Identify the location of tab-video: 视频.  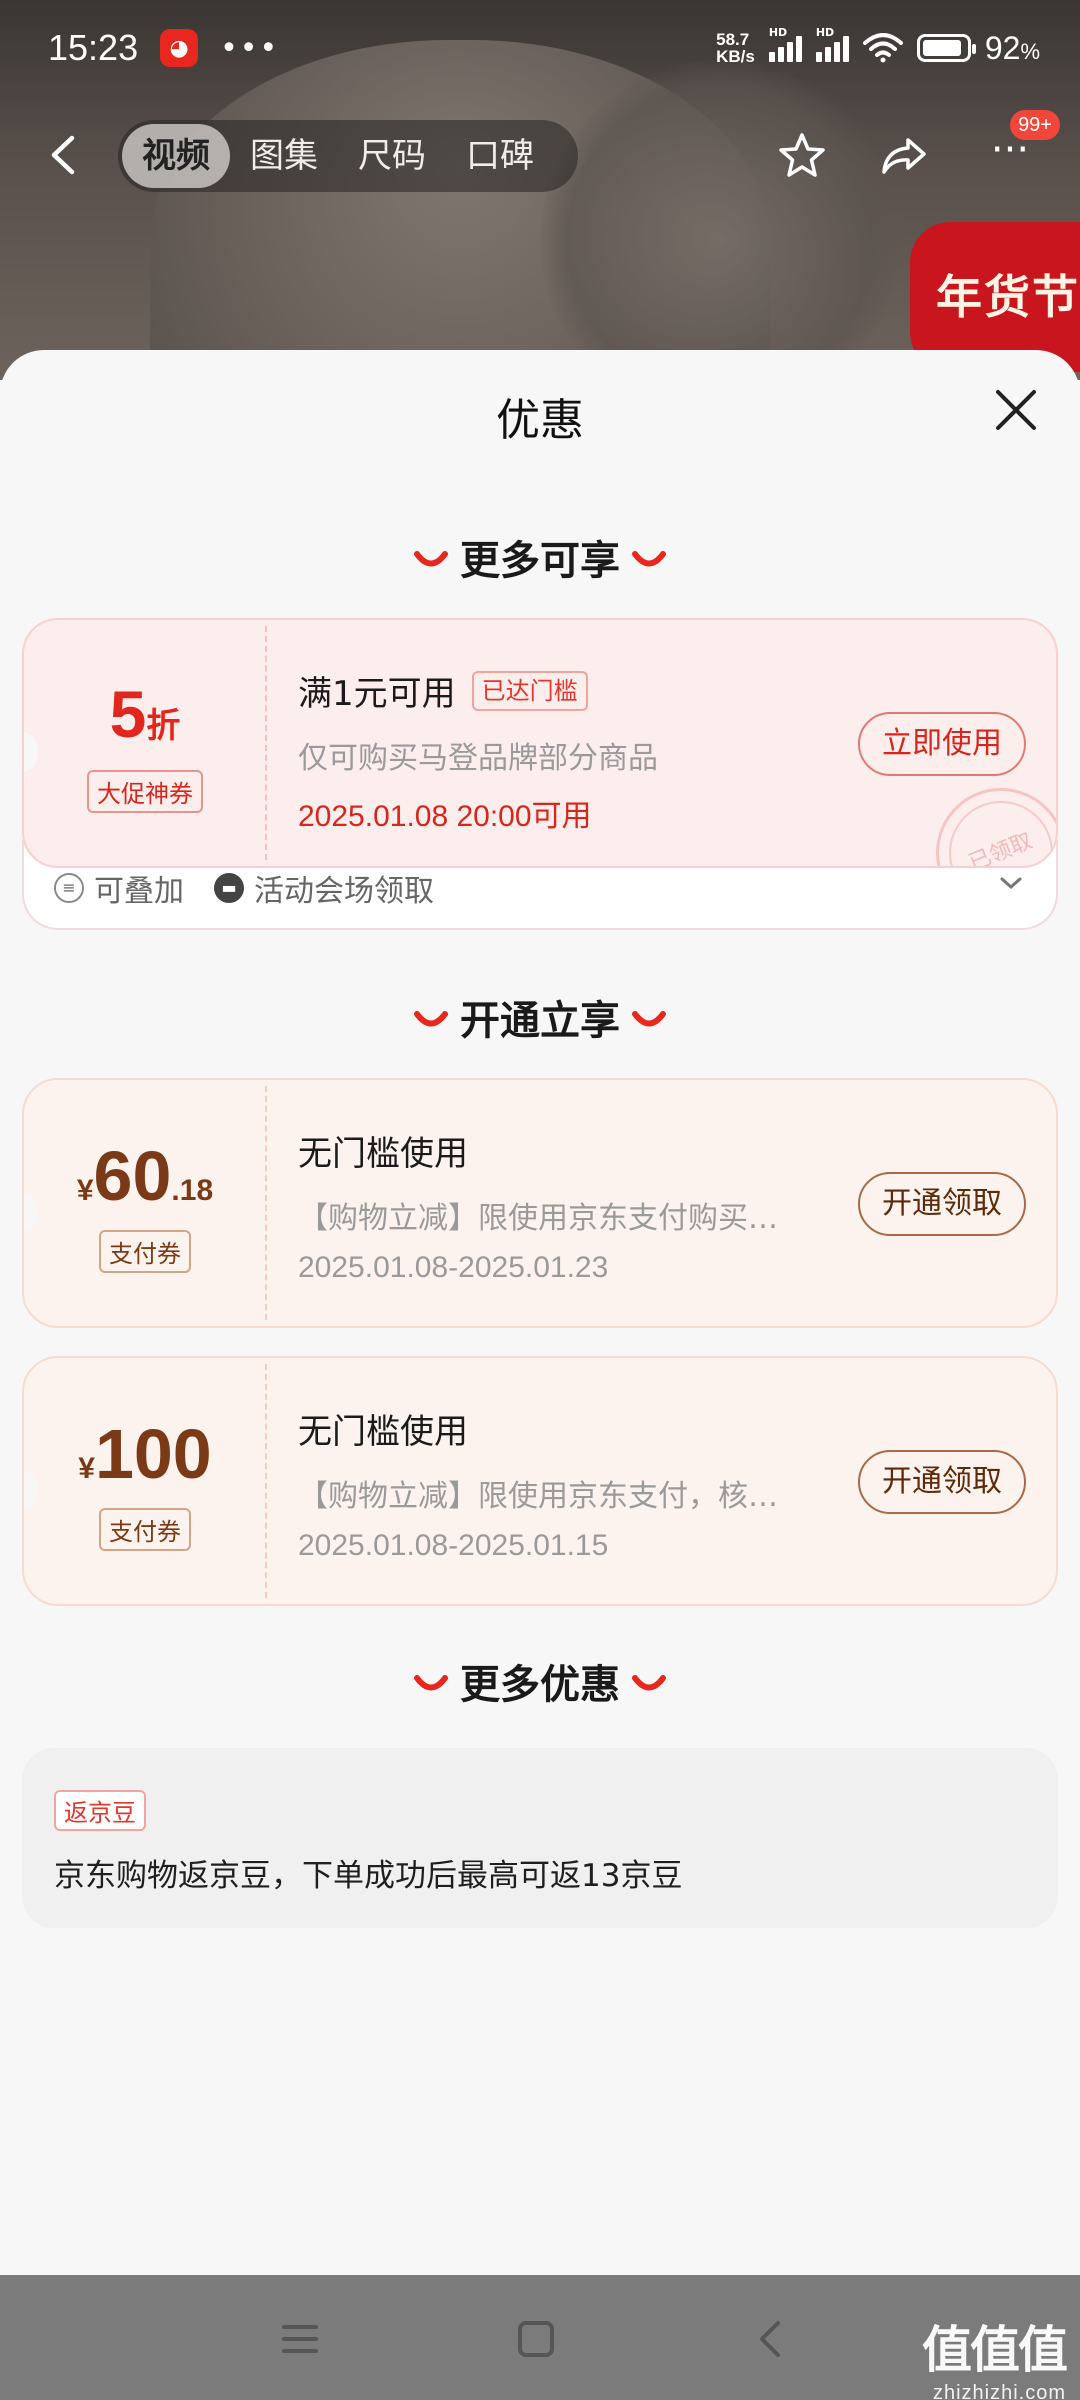
(176, 156).